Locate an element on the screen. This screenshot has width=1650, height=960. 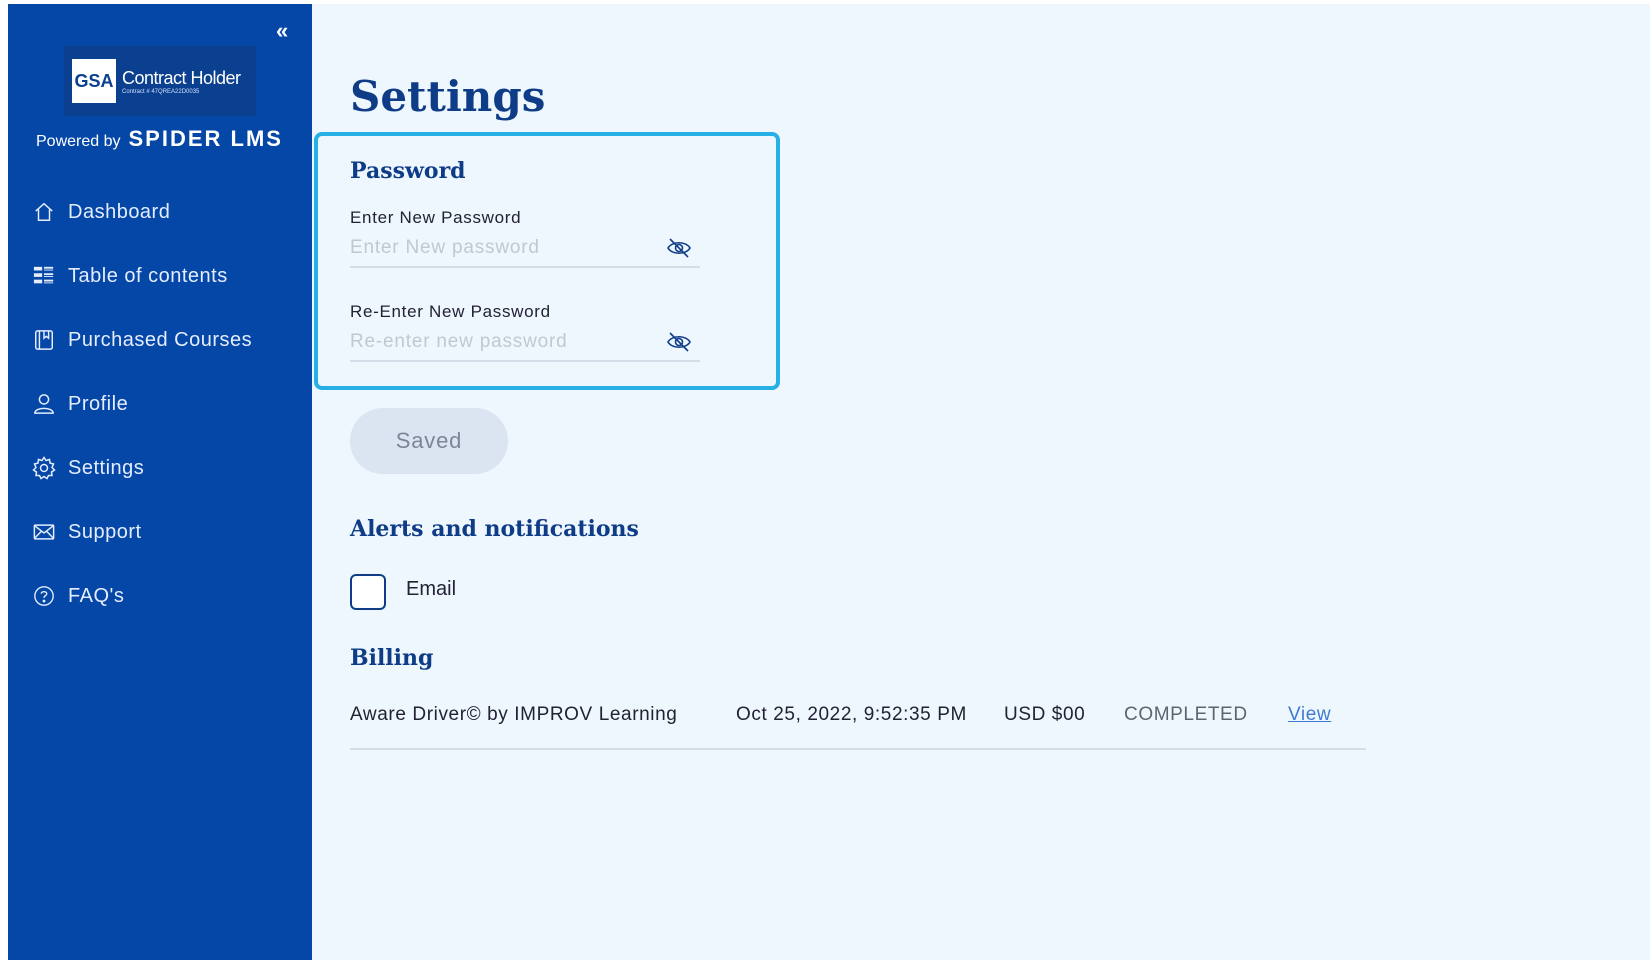
sidebar-item-profile: Profile is located at coordinates (167, 404).